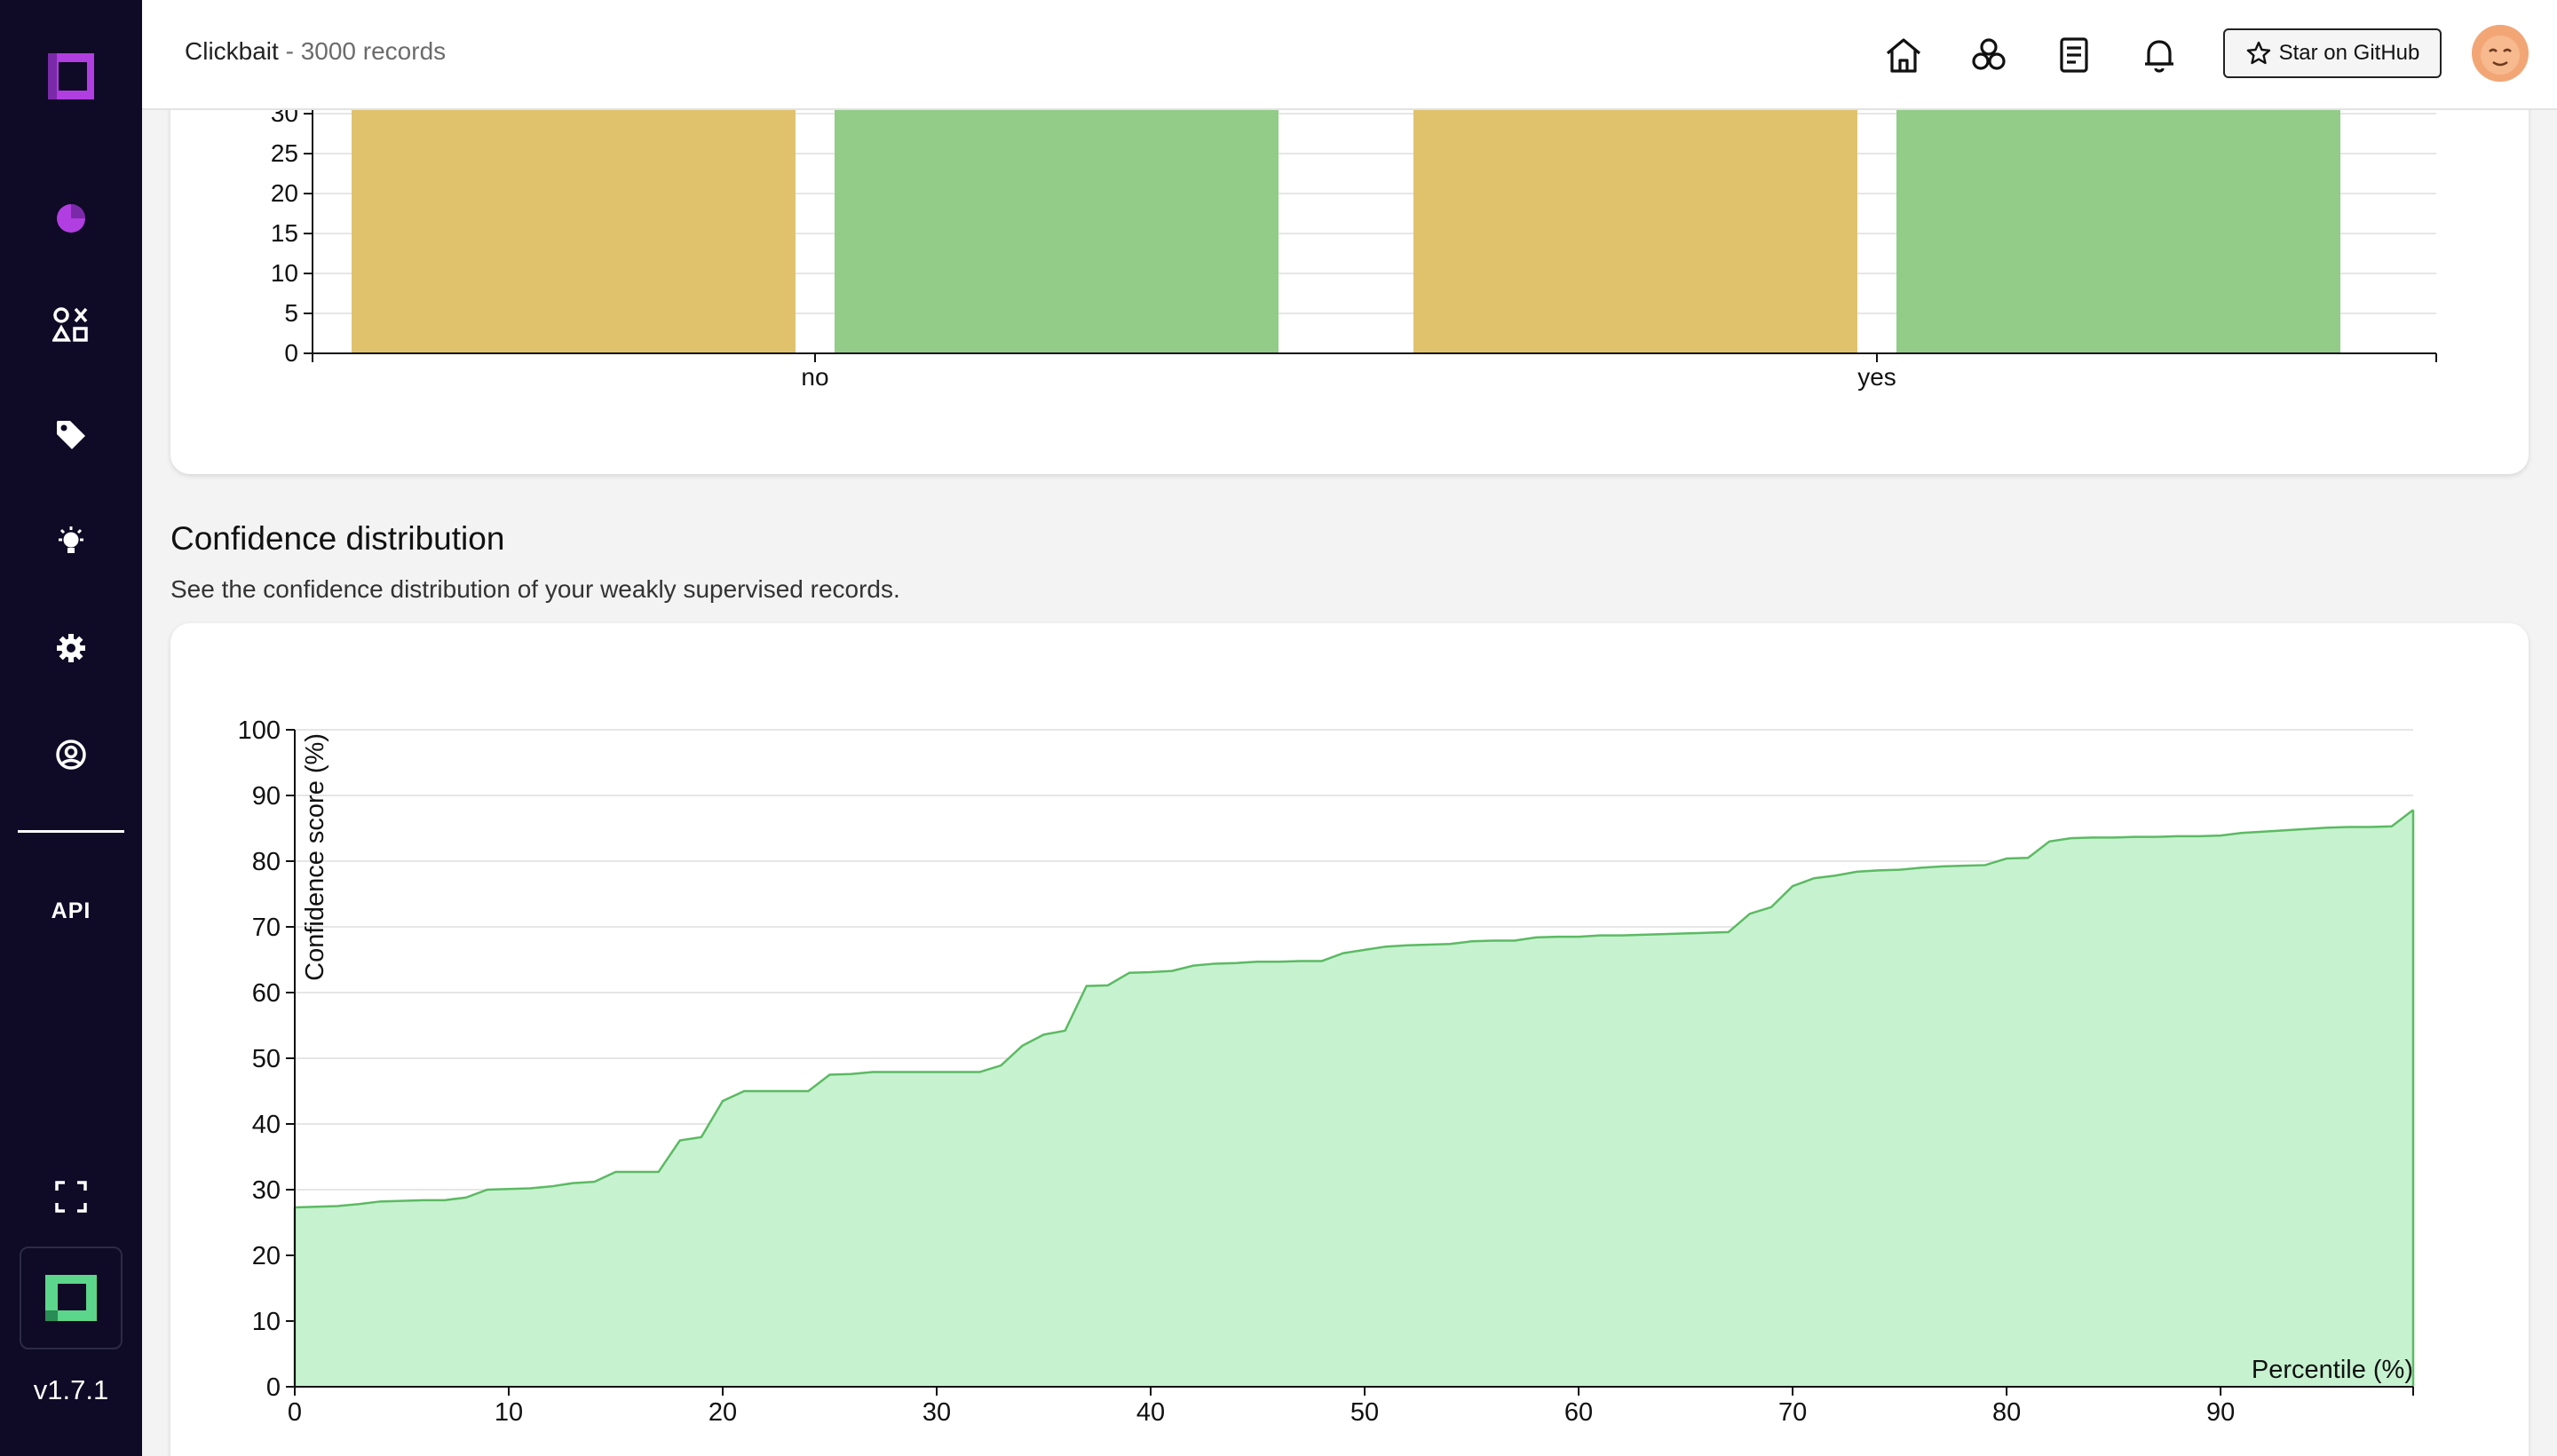 The height and width of the screenshot is (1456, 2557). What do you see at coordinates (723, 1412) in the screenshot?
I see `x-tick-label: 20` at bounding box center [723, 1412].